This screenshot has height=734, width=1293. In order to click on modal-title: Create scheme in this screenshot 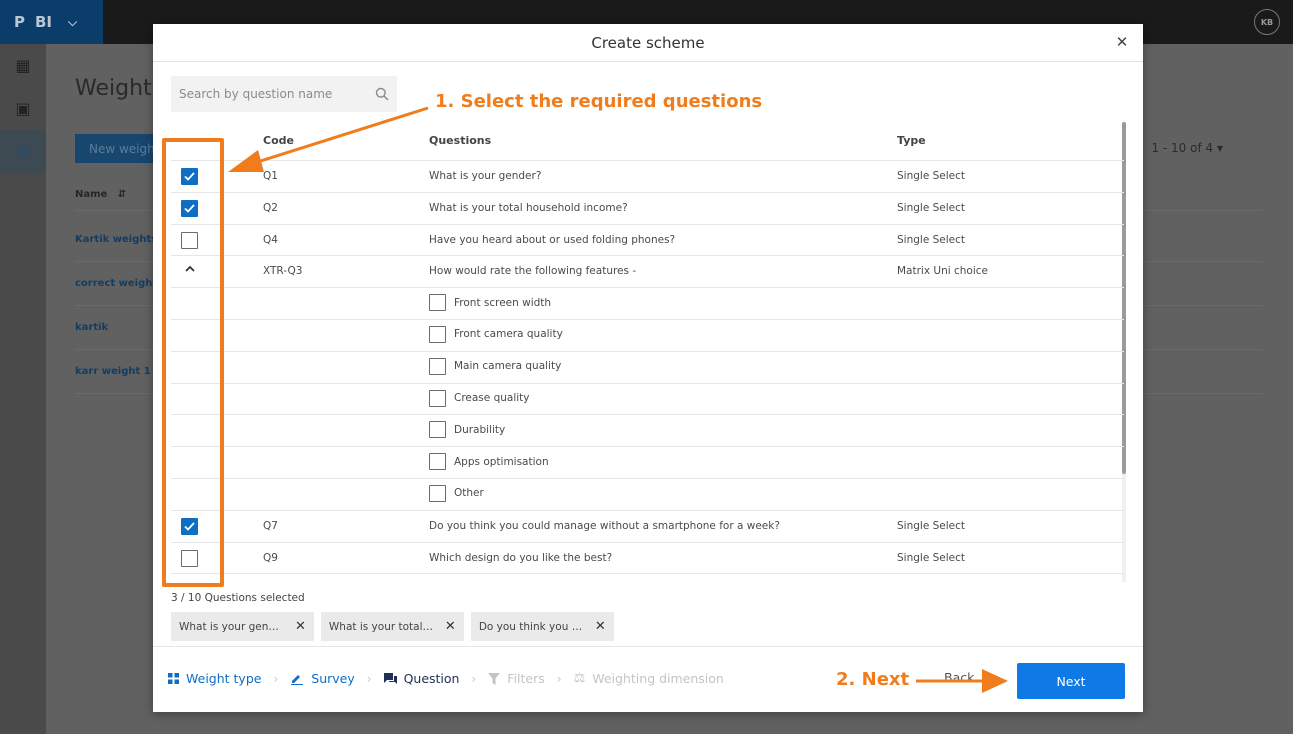, I will do `click(648, 42)`.